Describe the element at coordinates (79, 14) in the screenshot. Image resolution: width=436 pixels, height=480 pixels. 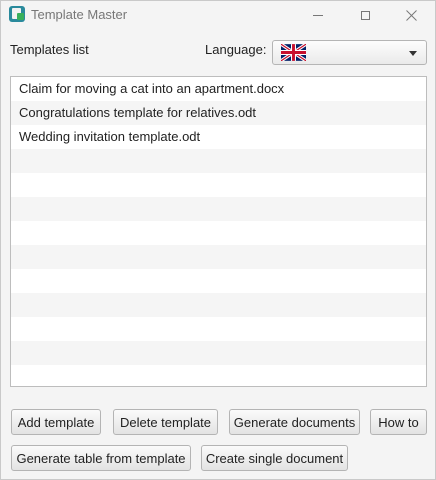
I see `window-title: Template Master` at that location.